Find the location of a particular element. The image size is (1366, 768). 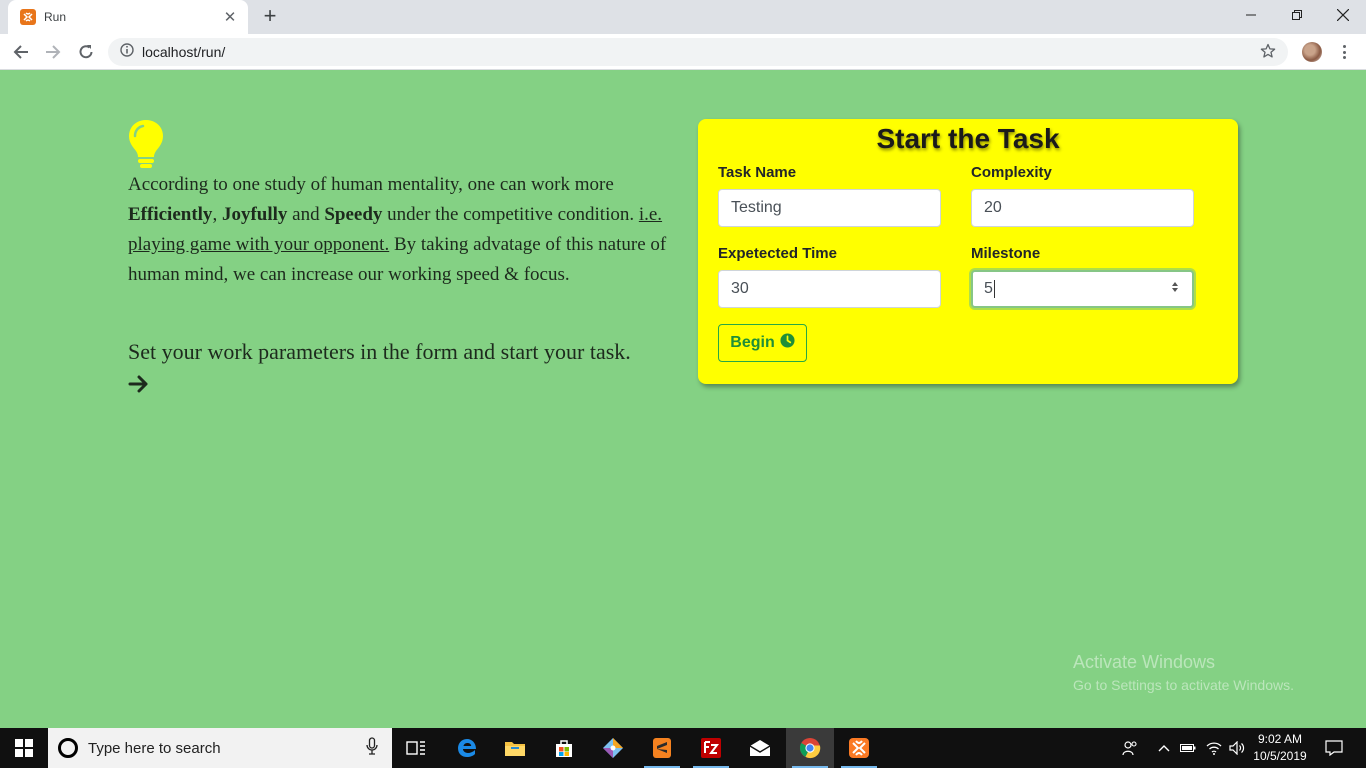

milestone-input: 5 is located at coordinates (1082, 289).